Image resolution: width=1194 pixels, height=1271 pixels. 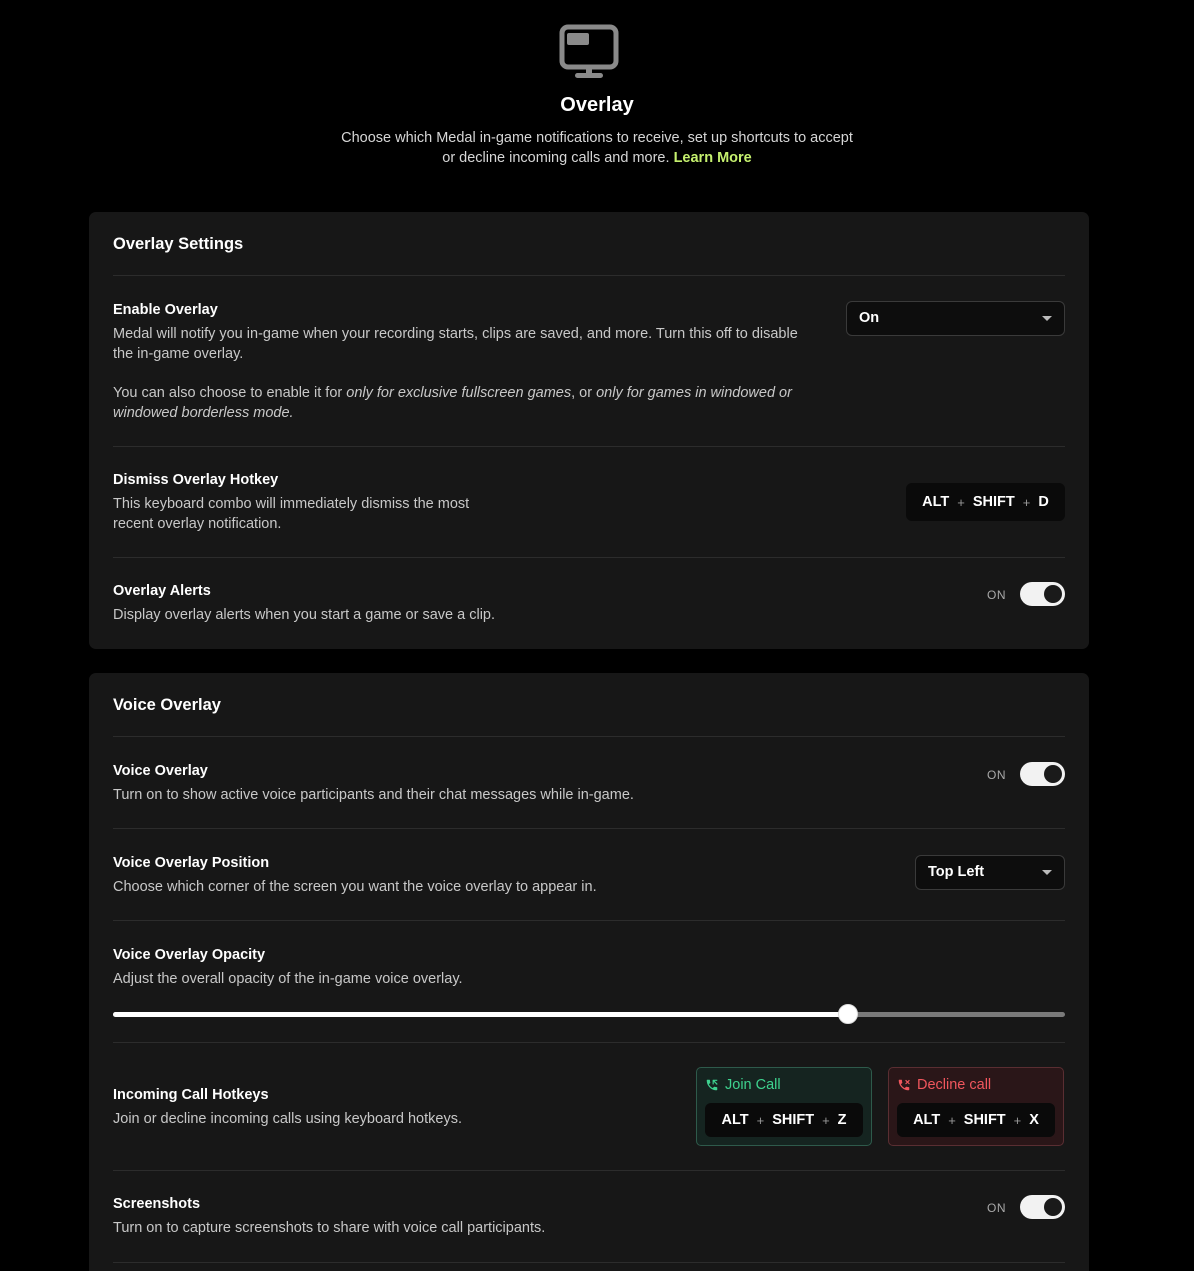 I want to click on select-value: Top Left, so click(x=956, y=872).